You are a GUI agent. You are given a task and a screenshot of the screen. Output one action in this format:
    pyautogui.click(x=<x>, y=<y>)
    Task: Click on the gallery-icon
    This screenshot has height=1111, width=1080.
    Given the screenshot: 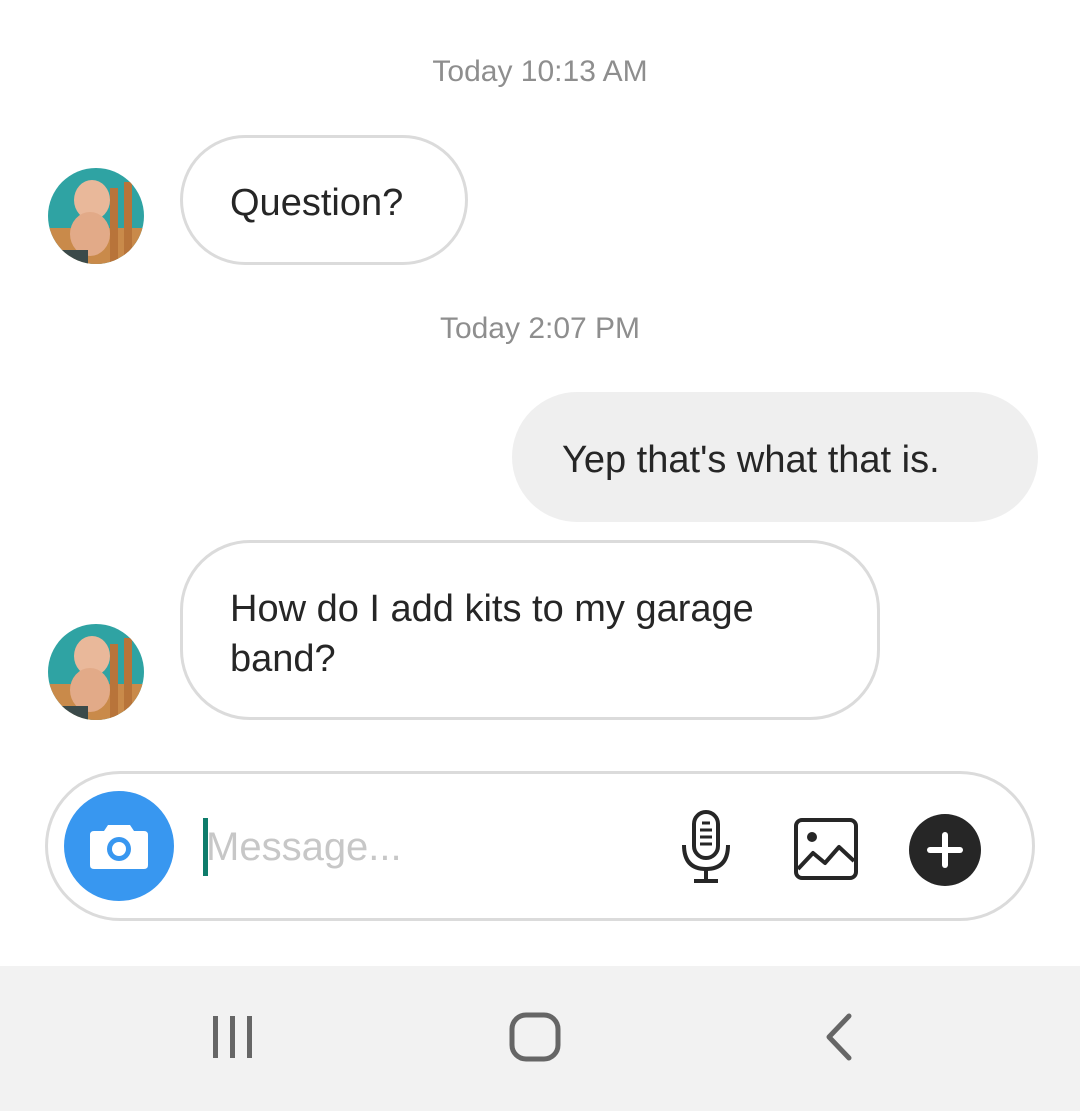 What is the action you would take?
    pyautogui.click(x=826, y=849)
    